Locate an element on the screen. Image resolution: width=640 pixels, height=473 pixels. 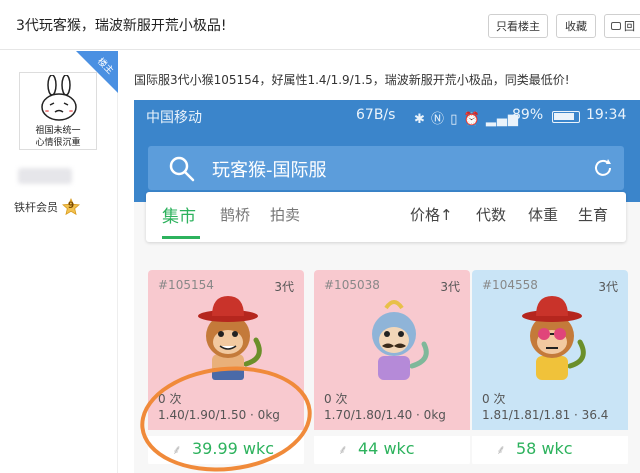
avatar-caption-1: 祖国未统一 is located at coordinates (58, 131).